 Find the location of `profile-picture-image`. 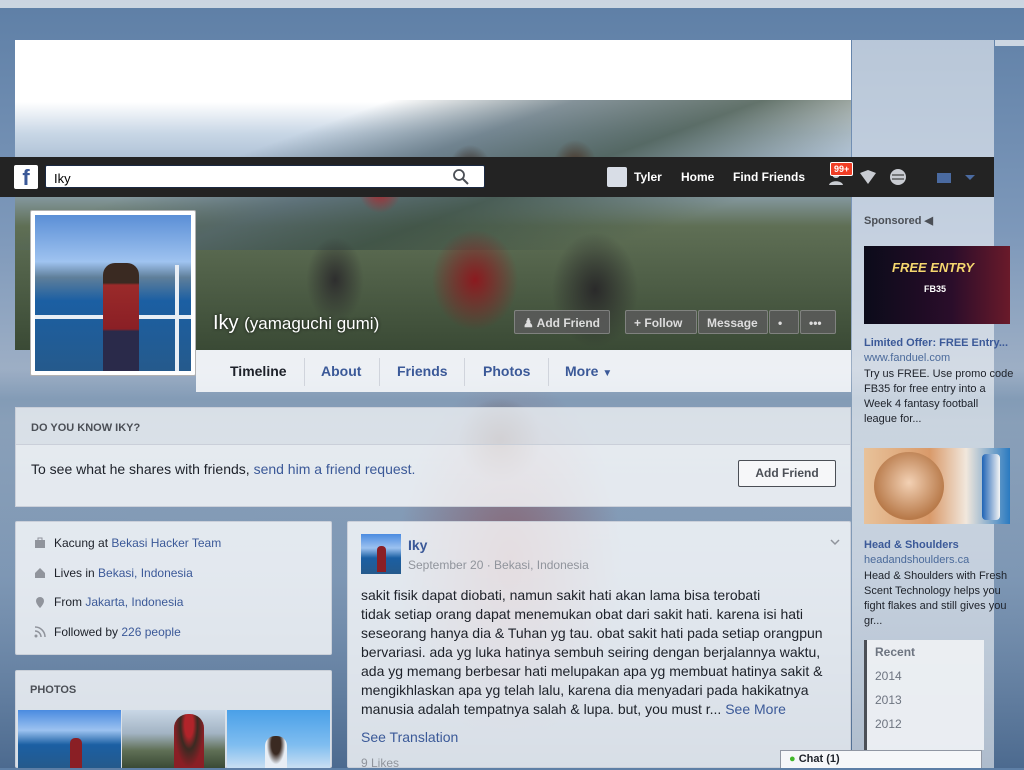

profile-picture-image is located at coordinates (113, 293).